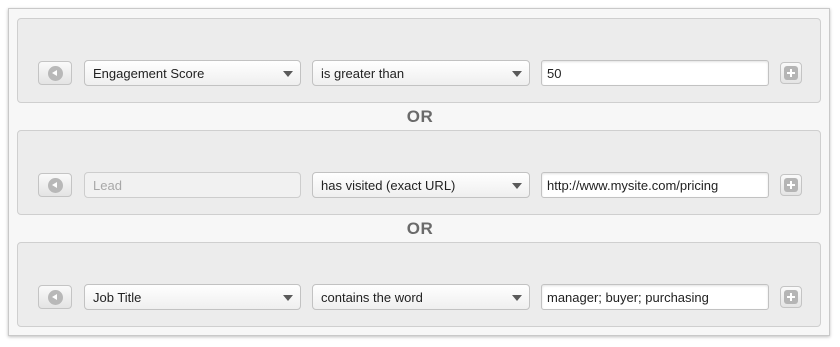 The image size is (840, 347). Describe the element at coordinates (372, 297) in the screenshot. I see `operator-select-value: contains the word` at that location.